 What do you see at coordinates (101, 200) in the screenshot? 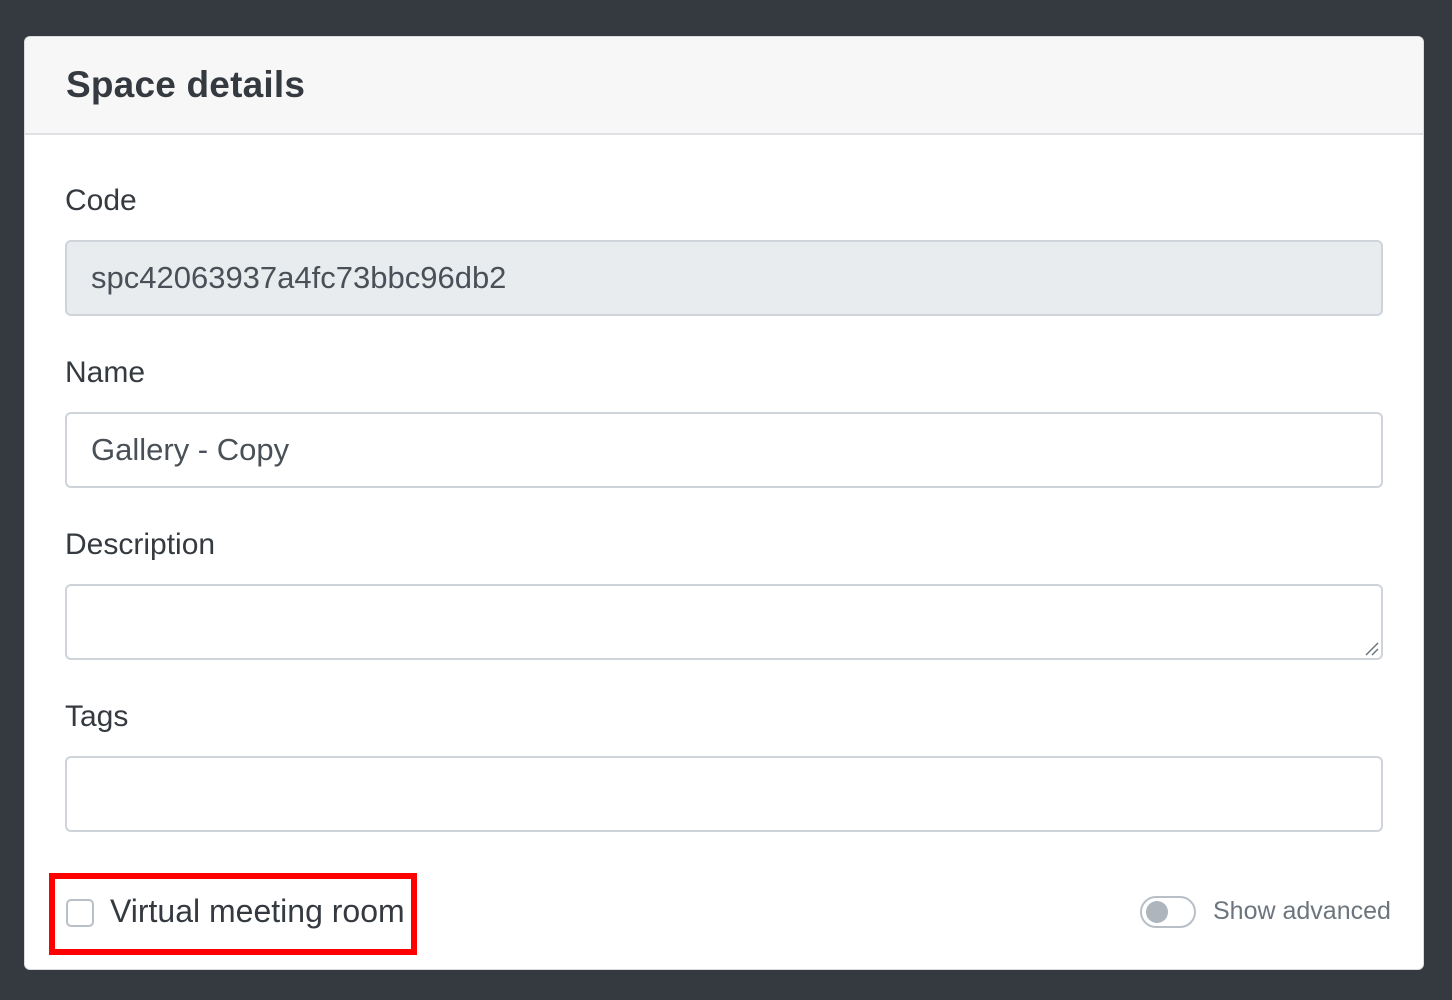
I see `code-label: Code` at bounding box center [101, 200].